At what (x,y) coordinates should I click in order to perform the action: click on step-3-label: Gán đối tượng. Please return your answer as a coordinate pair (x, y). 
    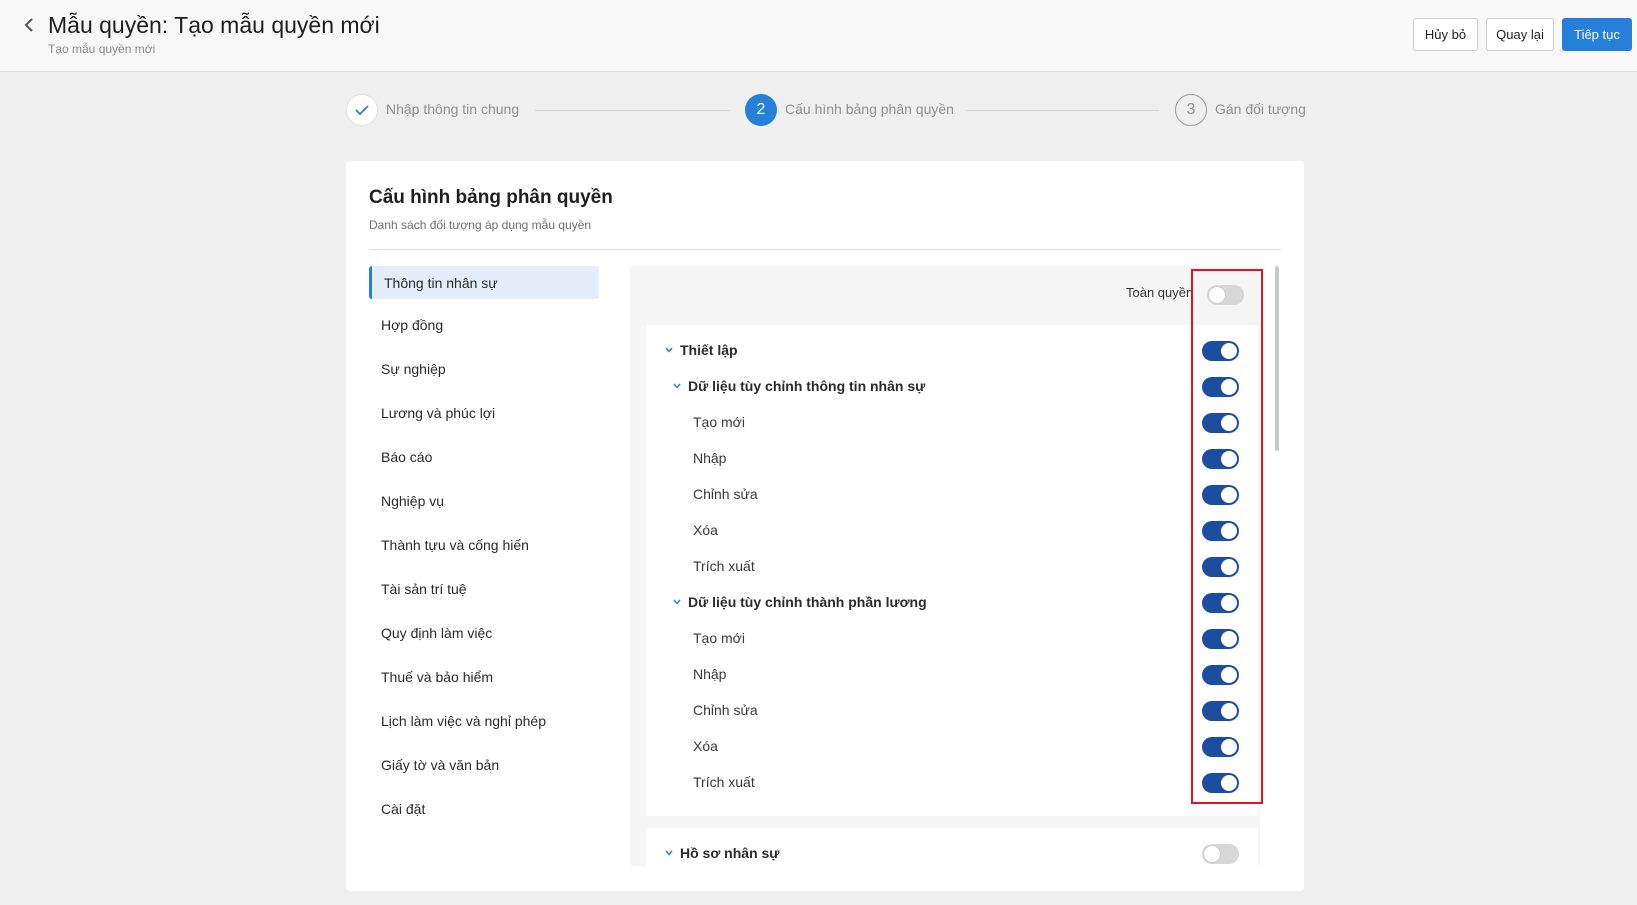
    Looking at the image, I should click on (1260, 109).